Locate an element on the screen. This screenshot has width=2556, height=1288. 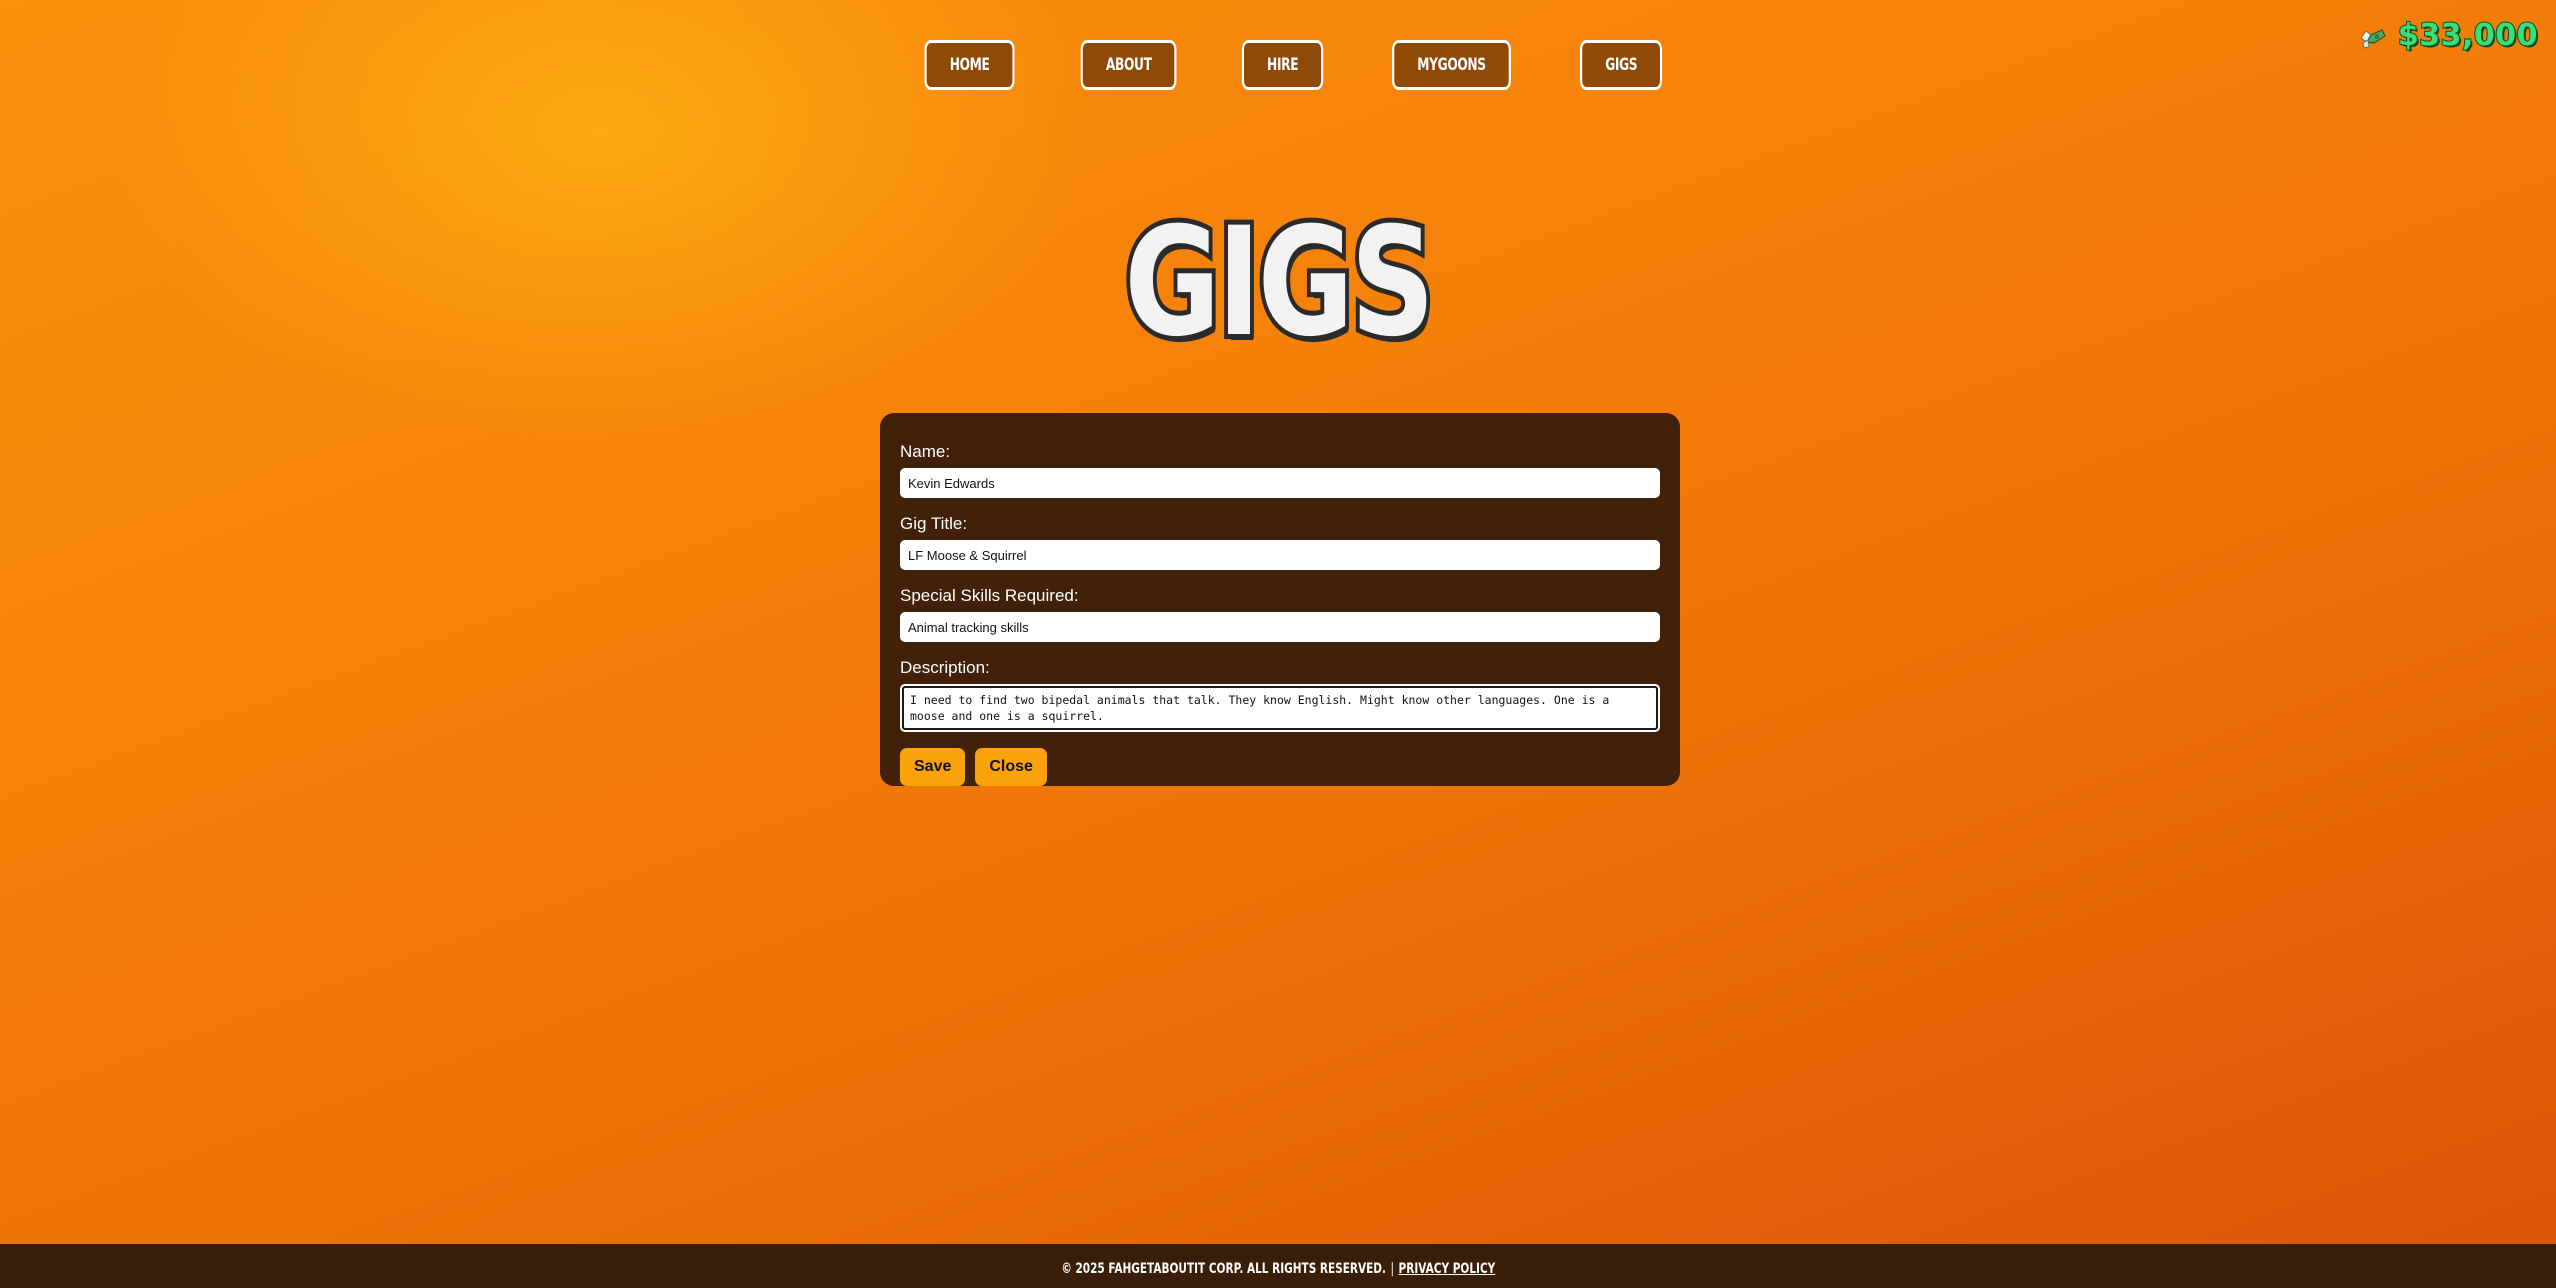
gig-title-field is located at coordinates (1280, 555).